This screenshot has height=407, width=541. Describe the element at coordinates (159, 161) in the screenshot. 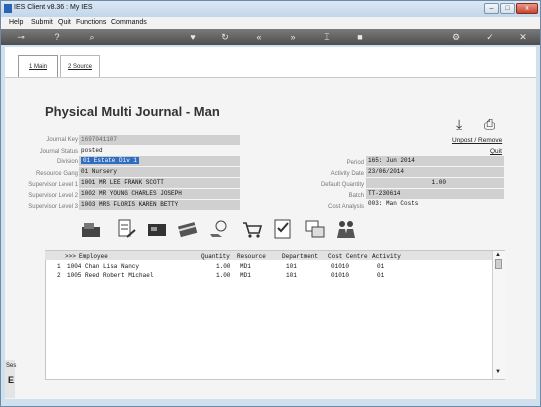

I see `division-field: 01 Estate Div 1` at that location.